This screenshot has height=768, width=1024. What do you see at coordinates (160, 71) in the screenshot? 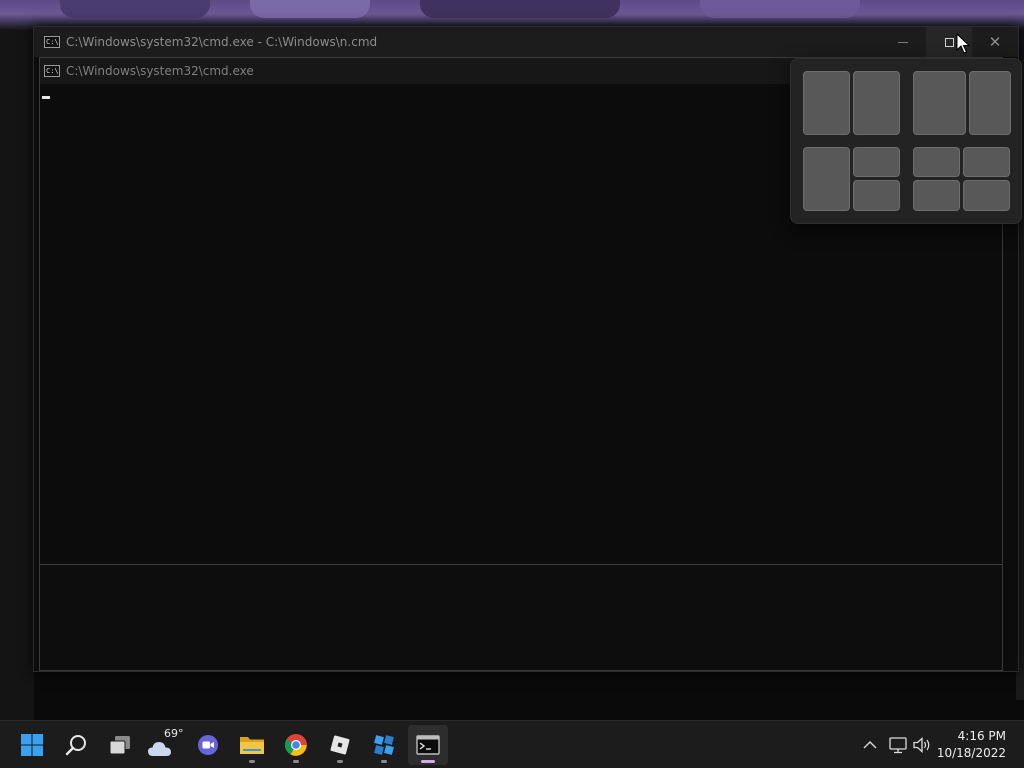
I see `inner-window-title: C:\Windows\system32\cmd.exe` at bounding box center [160, 71].